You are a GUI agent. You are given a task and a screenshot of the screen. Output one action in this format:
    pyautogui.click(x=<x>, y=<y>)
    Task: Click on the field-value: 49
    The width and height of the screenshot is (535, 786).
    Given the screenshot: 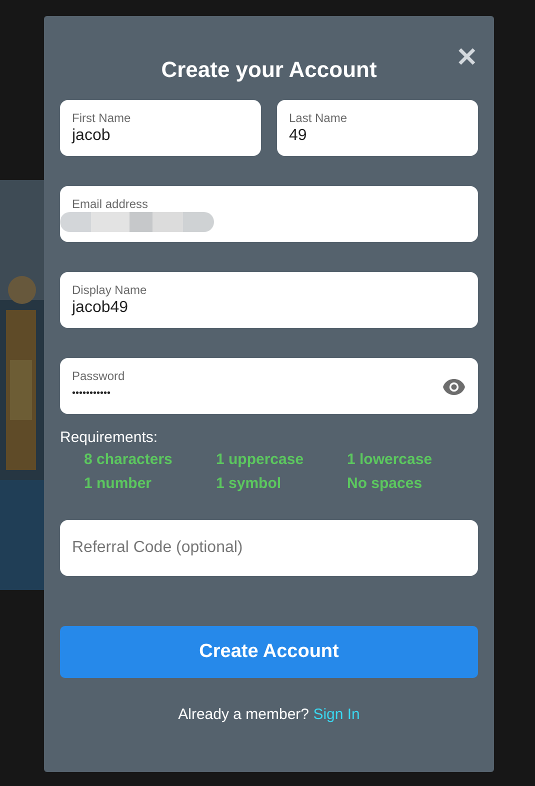 What is the action you would take?
    pyautogui.click(x=298, y=136)
    